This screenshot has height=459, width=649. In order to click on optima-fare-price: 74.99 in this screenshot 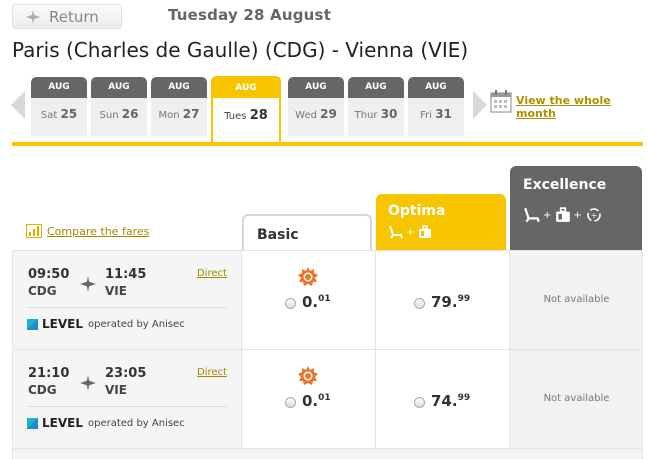, I will do `click(450, 401)`.